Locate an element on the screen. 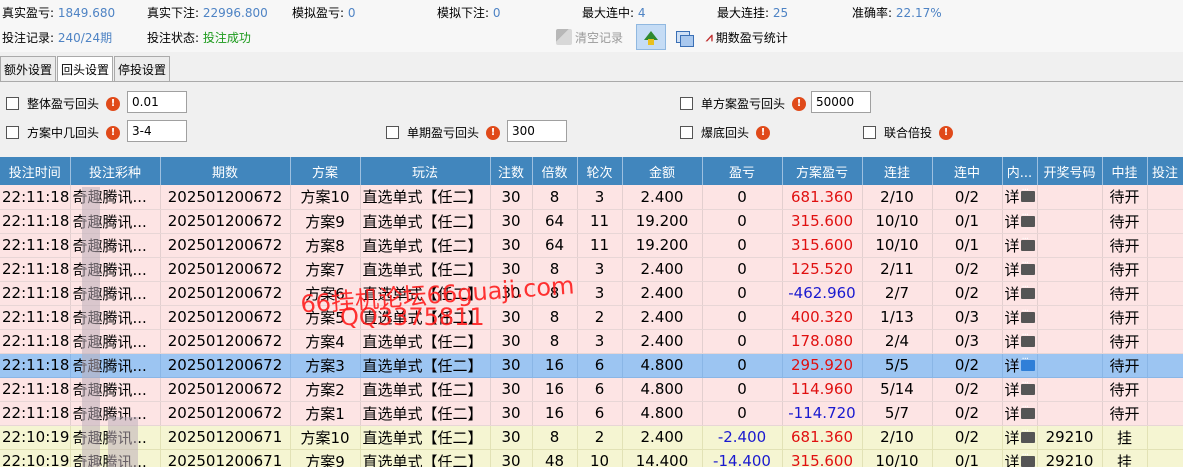  clear-records-button: 清空记录 is located at coordinates (589, 37).